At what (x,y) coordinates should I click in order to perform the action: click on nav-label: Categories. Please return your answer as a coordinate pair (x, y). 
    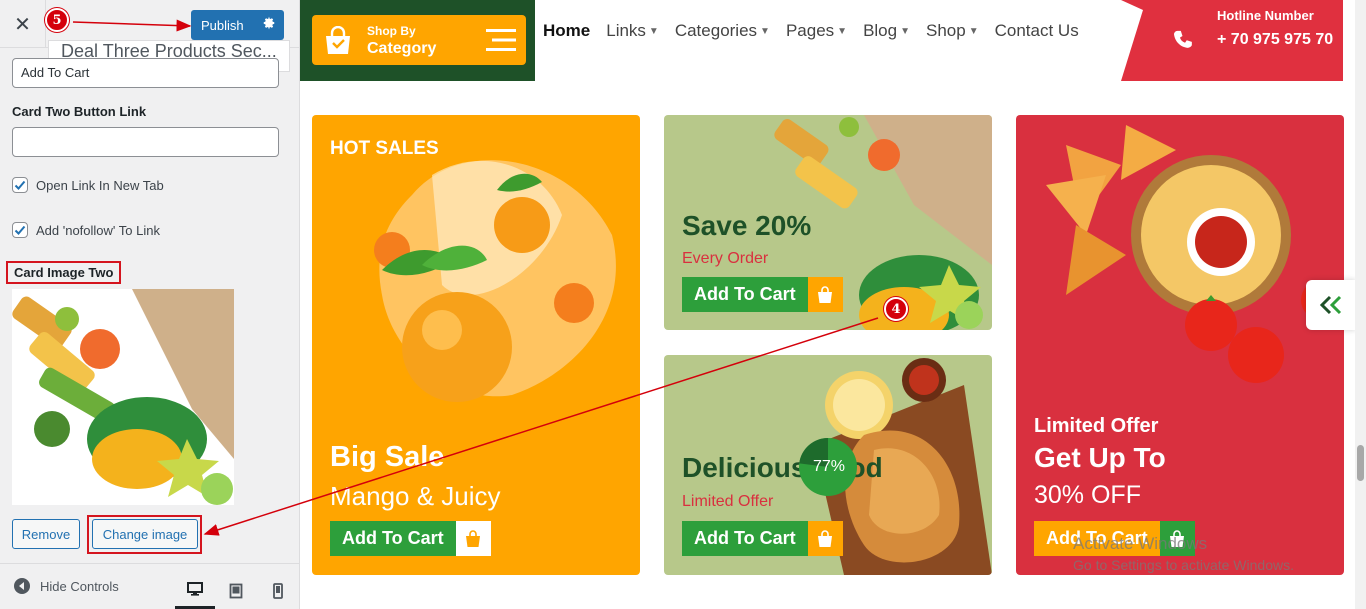
    Looking at the image, I should click on (716, 30).